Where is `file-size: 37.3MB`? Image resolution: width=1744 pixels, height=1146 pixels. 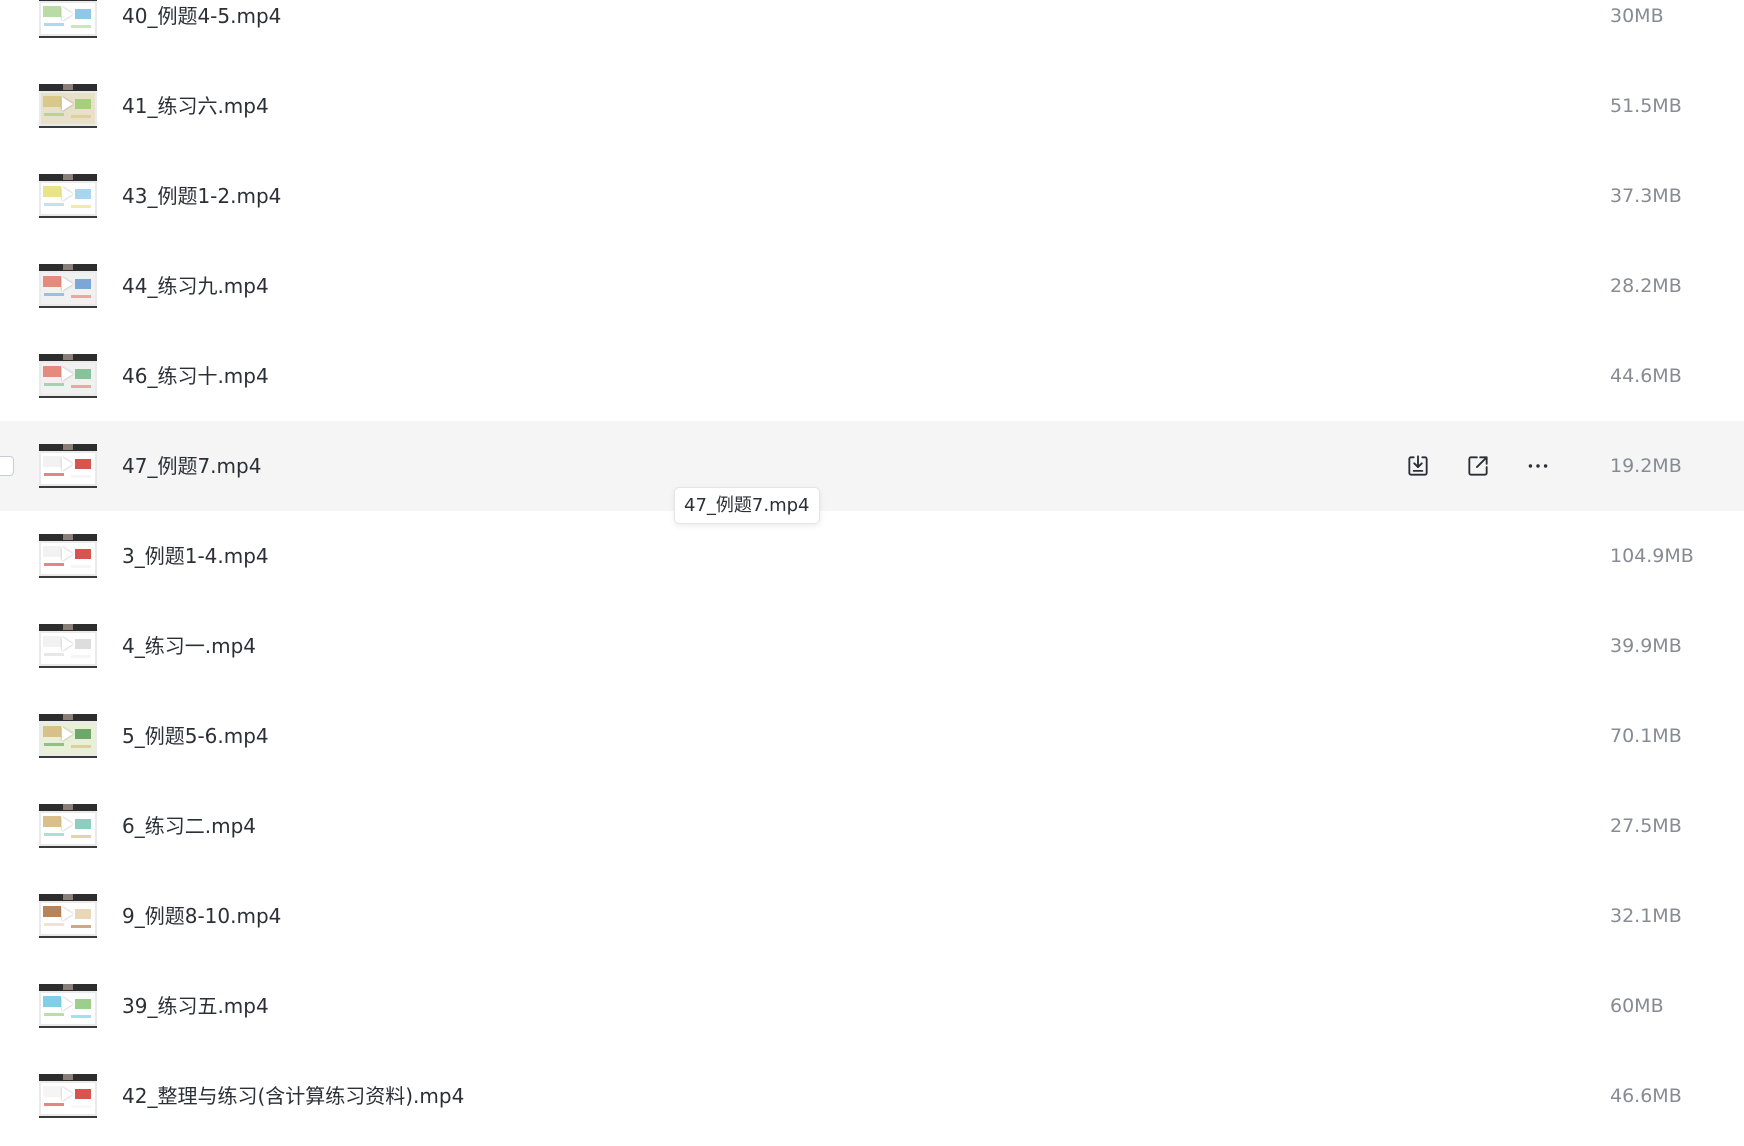 file-size: 37.3MB is located at coordinates (1646, 196).